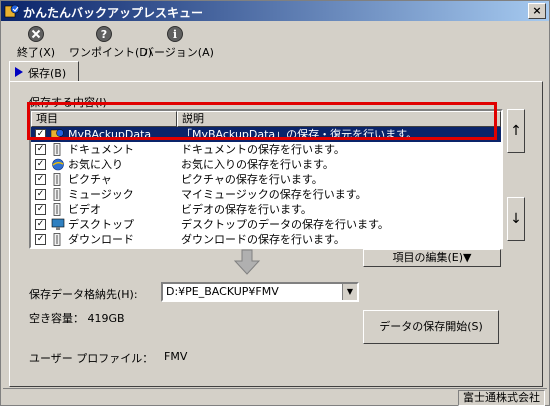  What do you see at coordinates (104, 119) in the screenshot?
I see `column-header-item: 項目` at bounding box center [104, 119].